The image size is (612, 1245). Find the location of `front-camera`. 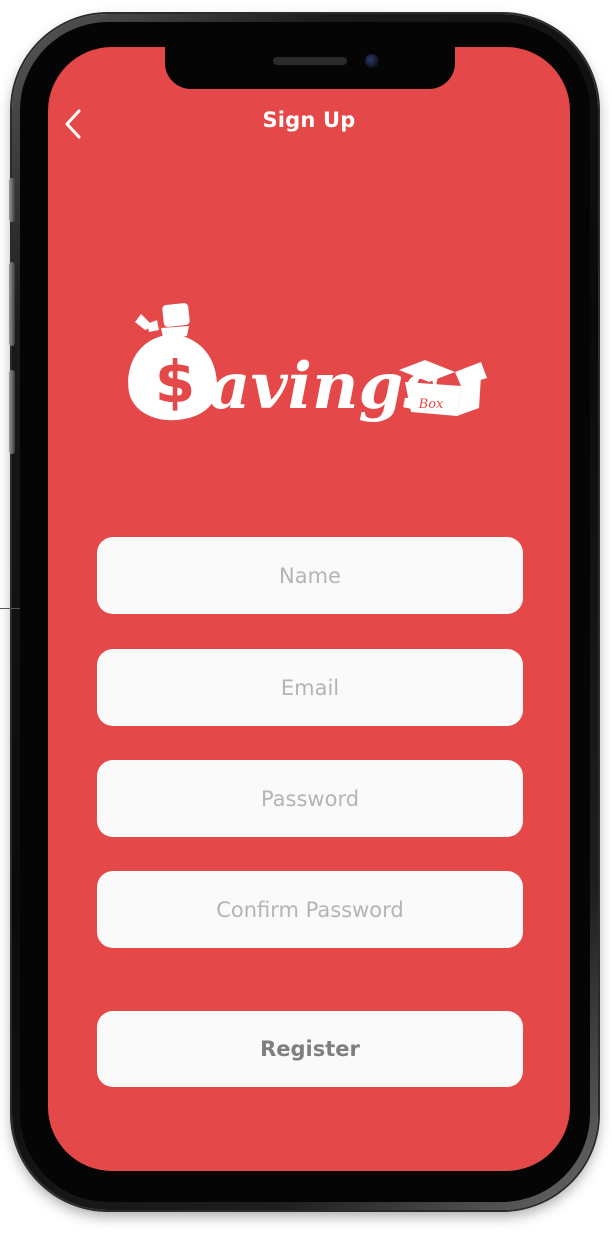

front-camera is located at coordinates (372, 61).